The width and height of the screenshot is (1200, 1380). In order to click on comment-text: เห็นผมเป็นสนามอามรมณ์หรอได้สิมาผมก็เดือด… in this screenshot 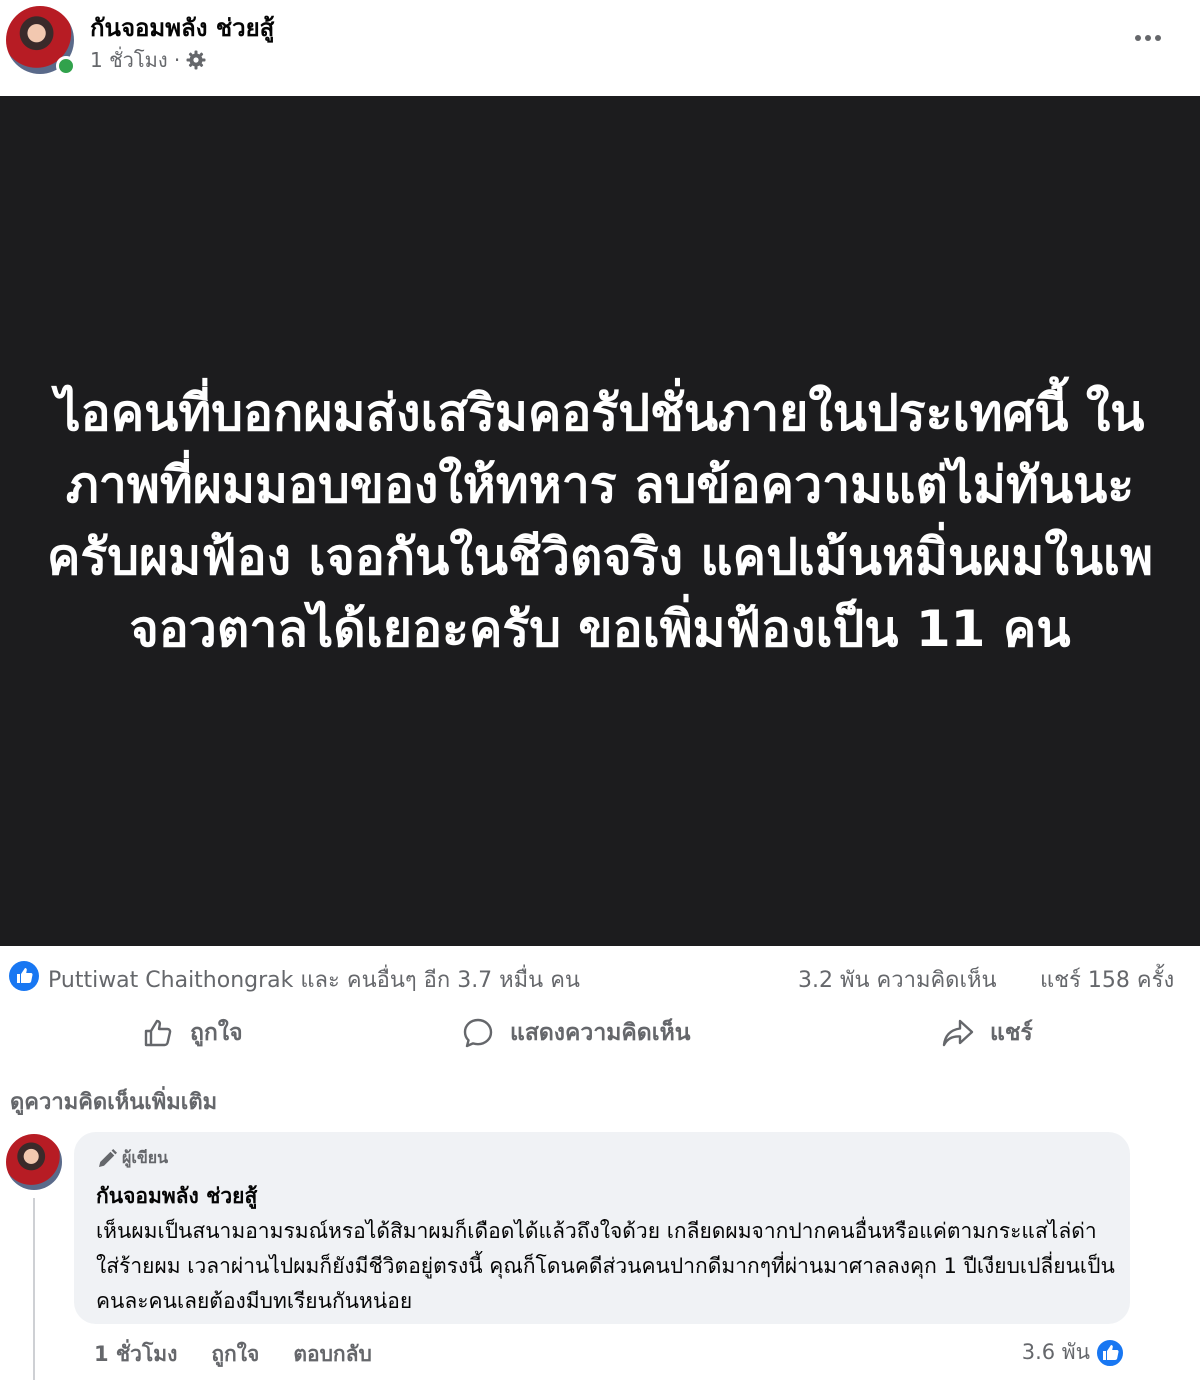, I will do `click(605, 1266)`.